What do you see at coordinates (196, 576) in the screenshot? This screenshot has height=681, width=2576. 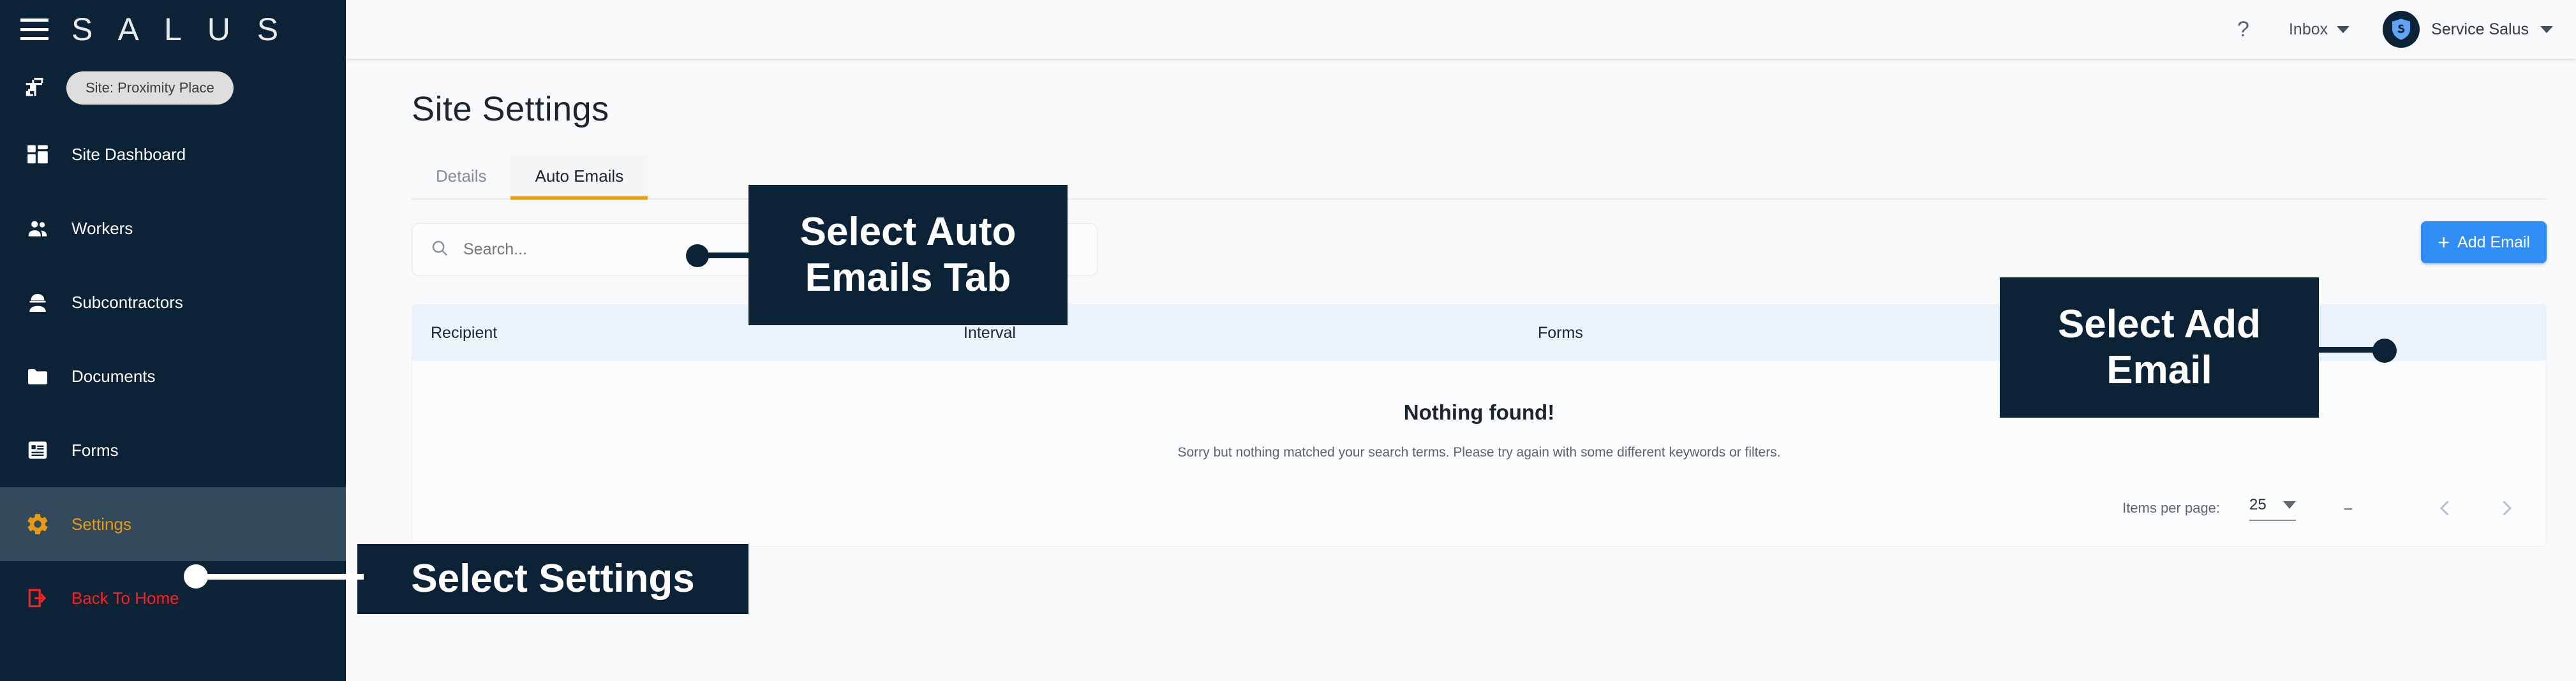 I see `callout-settings-dot` at bounding box center [196, 576].